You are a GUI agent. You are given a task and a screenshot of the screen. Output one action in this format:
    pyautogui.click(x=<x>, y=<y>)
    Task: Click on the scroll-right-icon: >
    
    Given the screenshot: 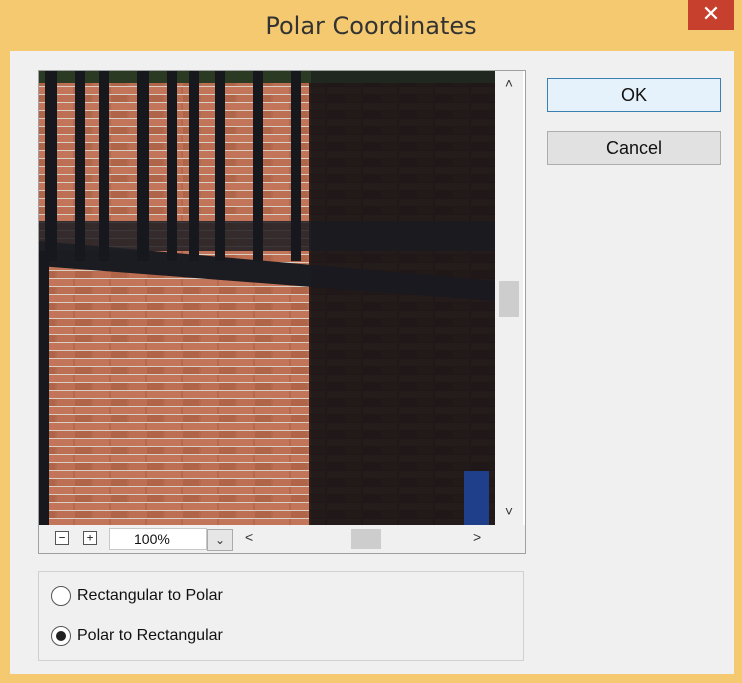 What is the action you would take?
    pyautogui.click(x=477, y=537)
    